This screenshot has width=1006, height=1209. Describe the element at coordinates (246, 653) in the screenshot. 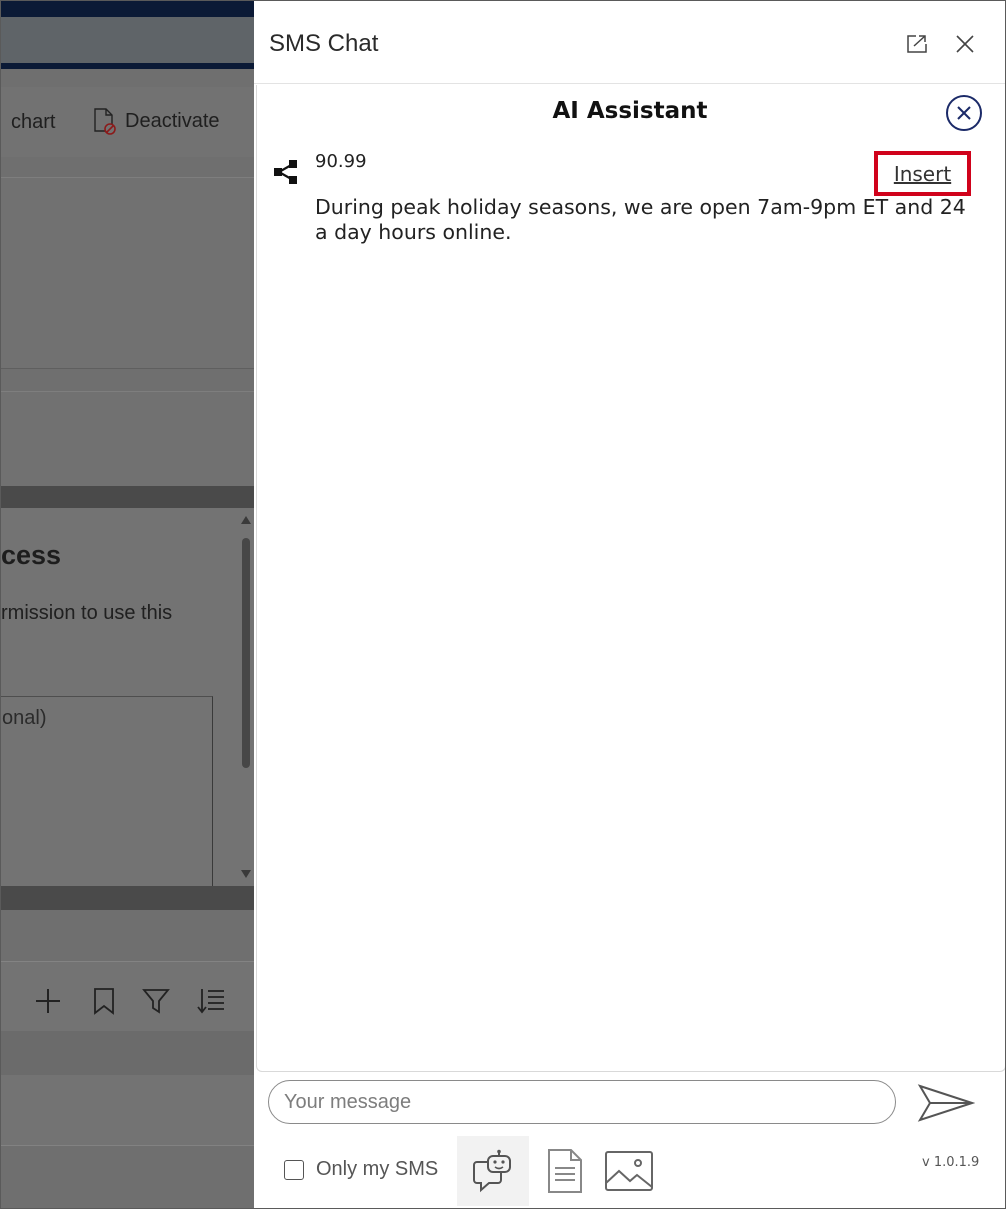

I see `bg-scroll-thumb` at that location.